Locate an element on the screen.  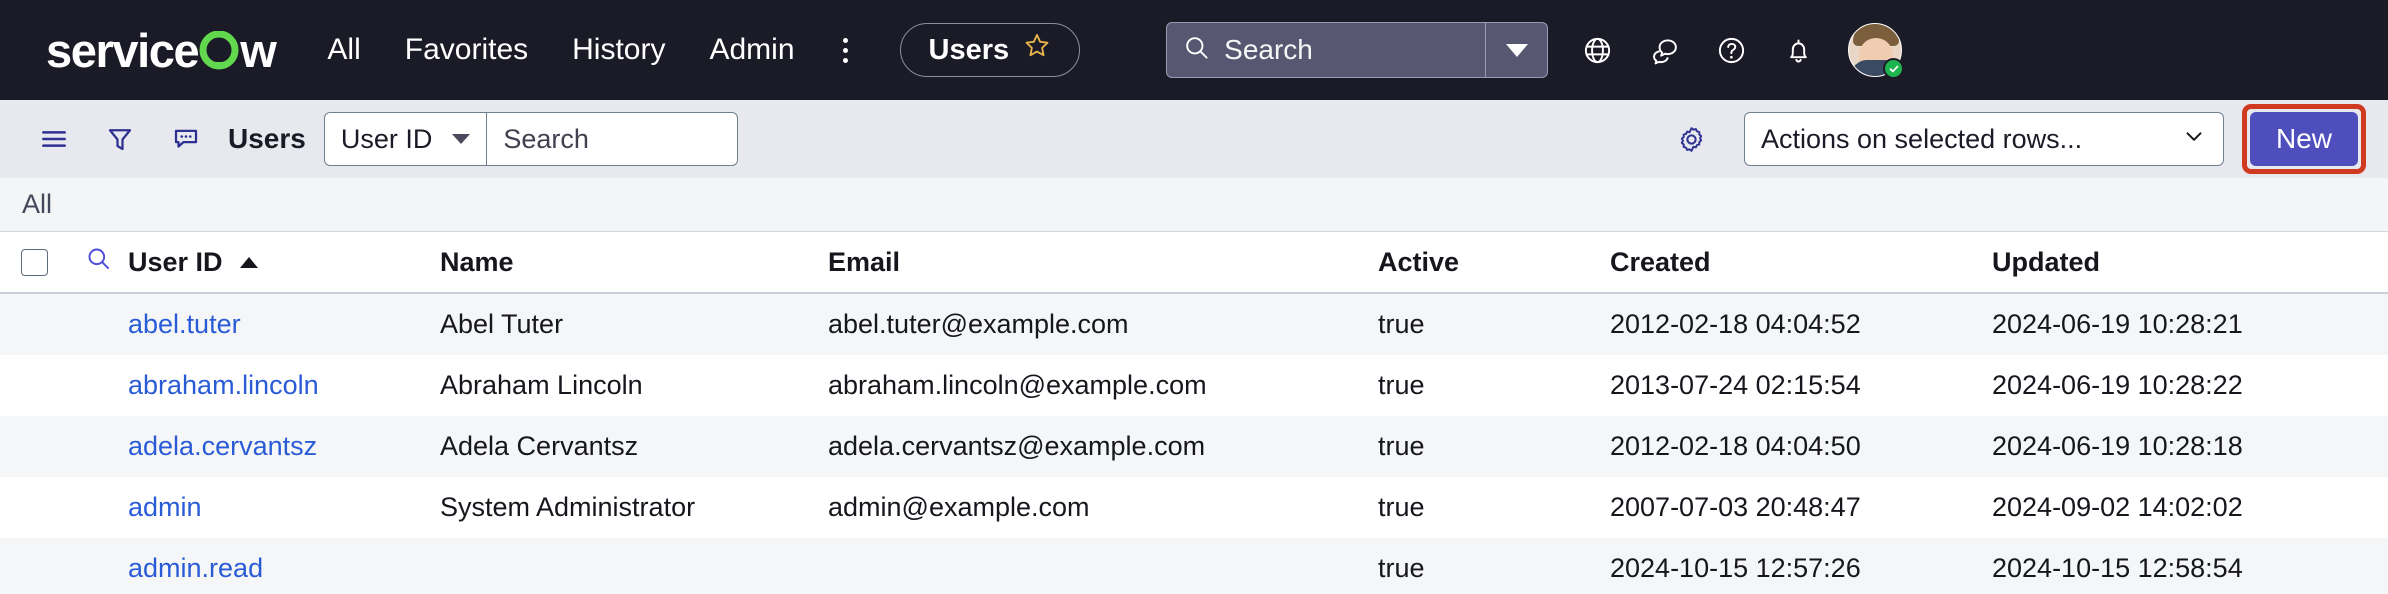
column-header-user-id: User ID is located at coordinates (284, 262).